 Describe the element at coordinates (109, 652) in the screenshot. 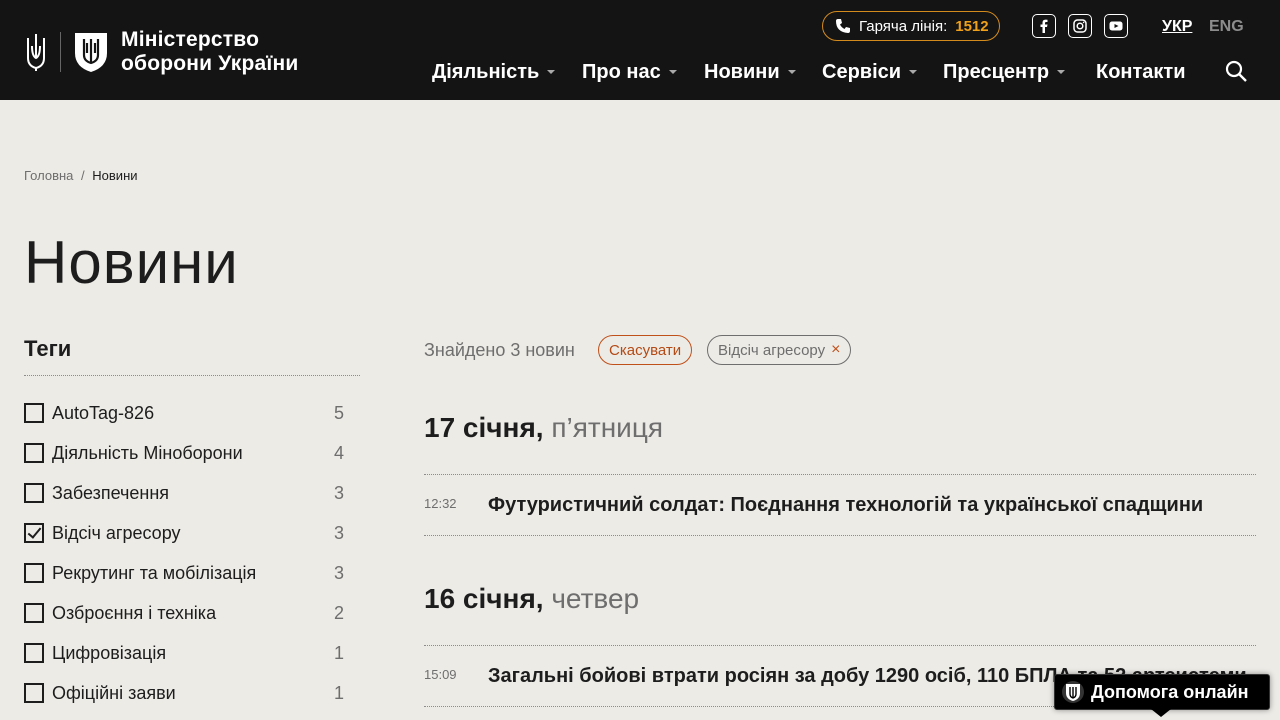

I see `tag-label: Цифровізація` at that location.